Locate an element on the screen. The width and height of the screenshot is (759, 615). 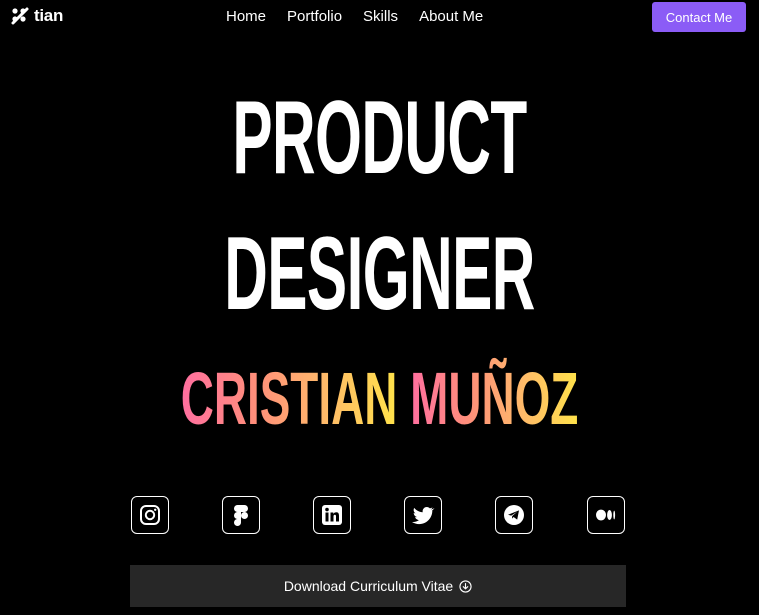
linkedin-link is located at coordinates (332, 515).